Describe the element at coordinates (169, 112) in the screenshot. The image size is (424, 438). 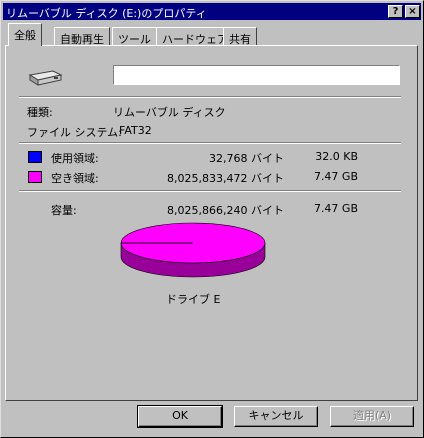
I see `type-value: リムーバブル ディスク` at that location.